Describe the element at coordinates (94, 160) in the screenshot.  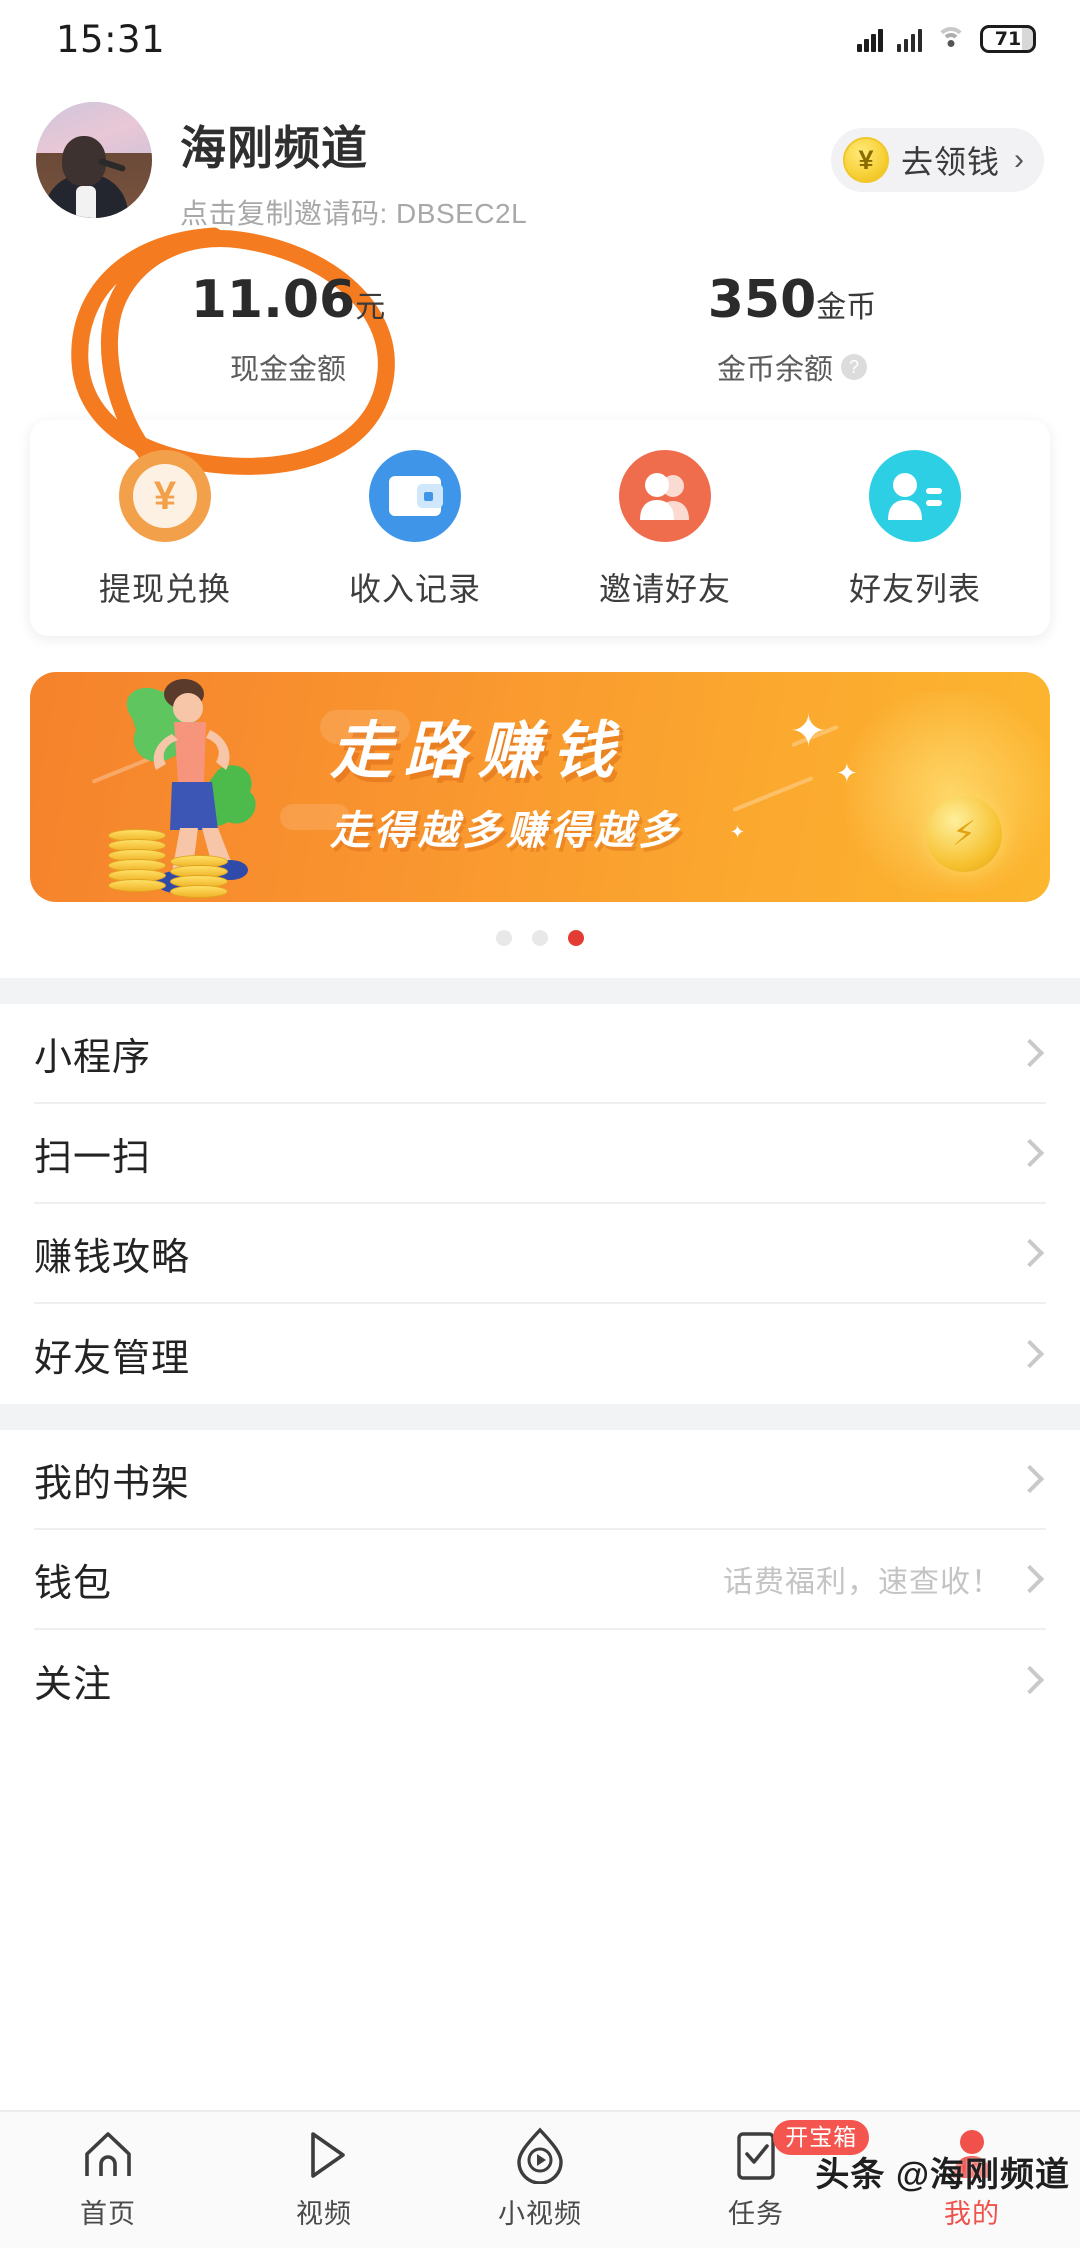
I see `avatar` at that location.